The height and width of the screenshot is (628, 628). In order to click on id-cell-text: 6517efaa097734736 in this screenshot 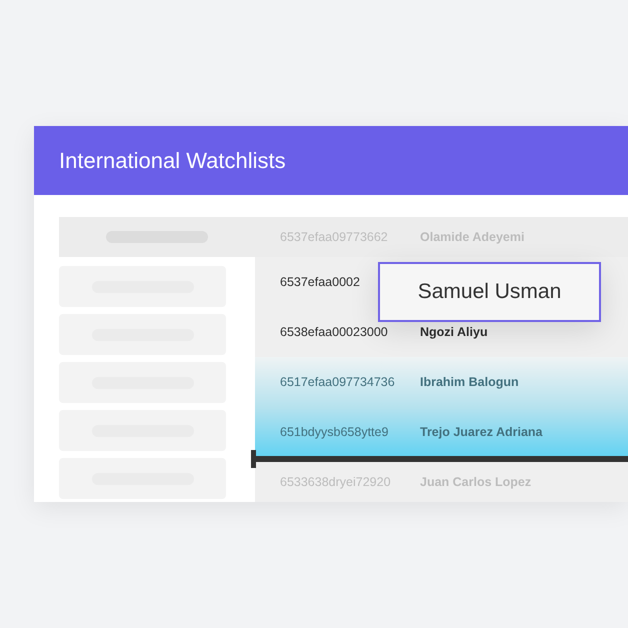, I will do `click(337, 382)`.